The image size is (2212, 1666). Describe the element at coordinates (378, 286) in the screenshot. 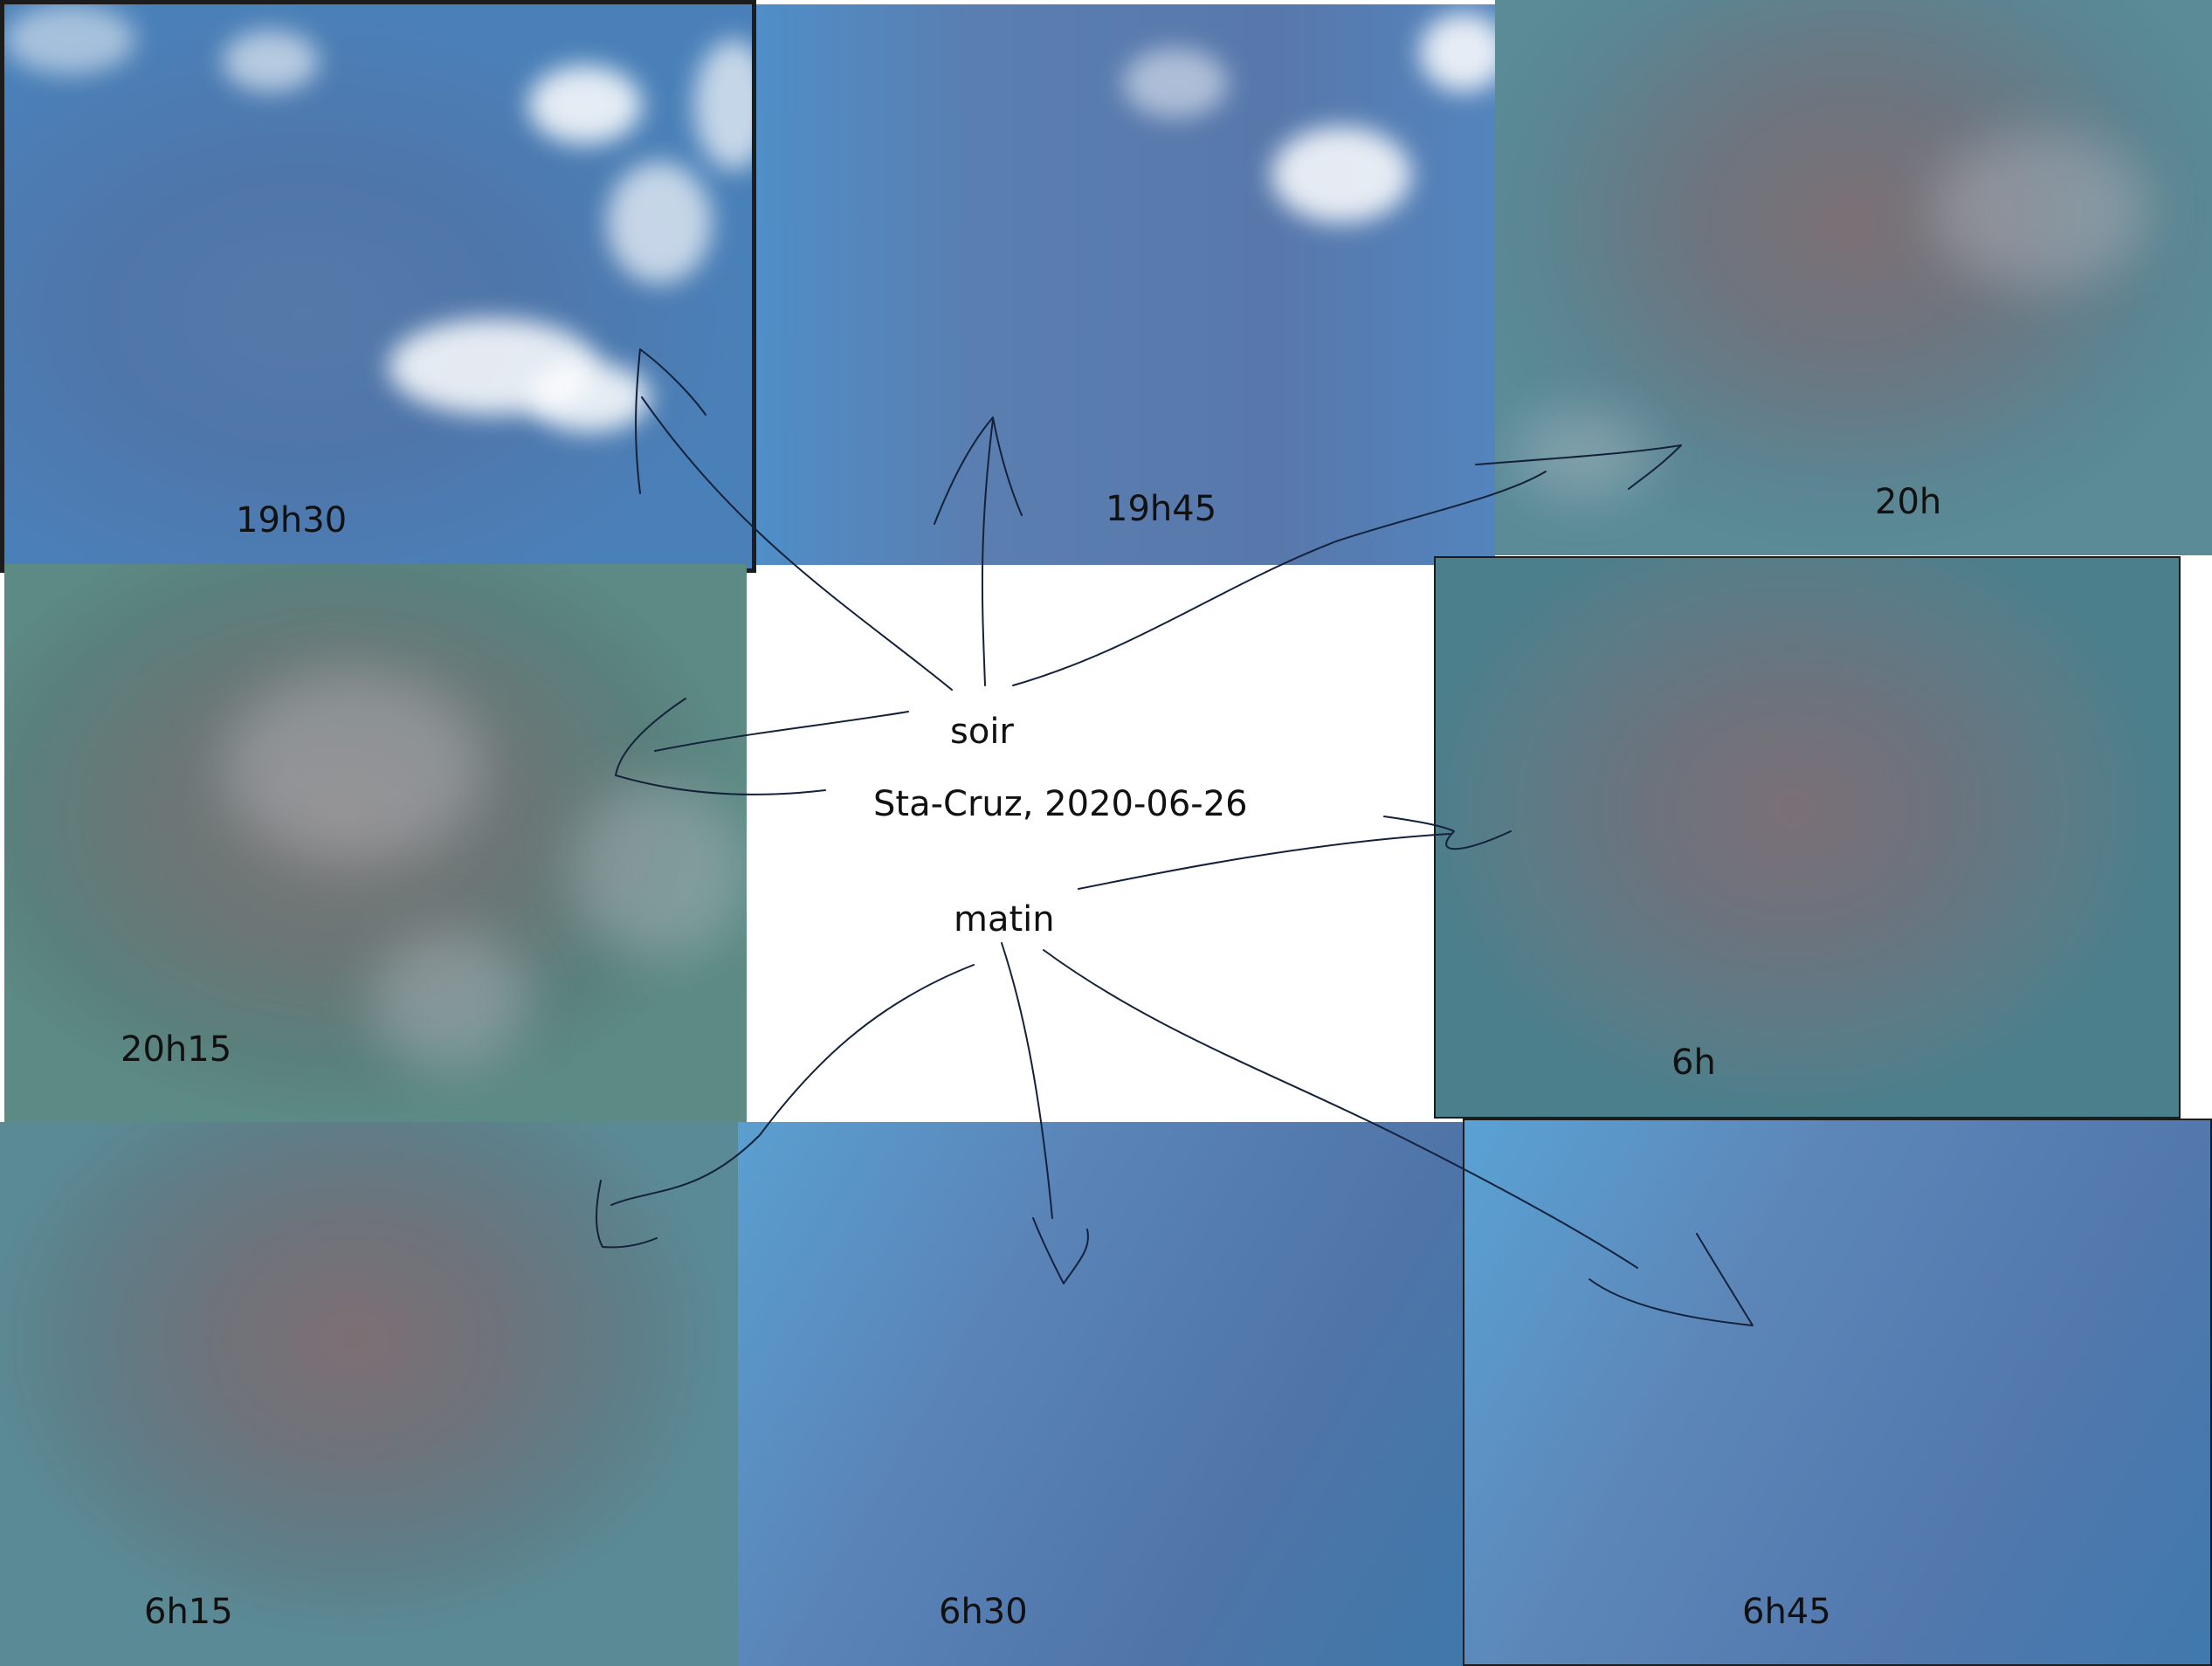

I see `sky-photo-19h30: 19h30` at that location.